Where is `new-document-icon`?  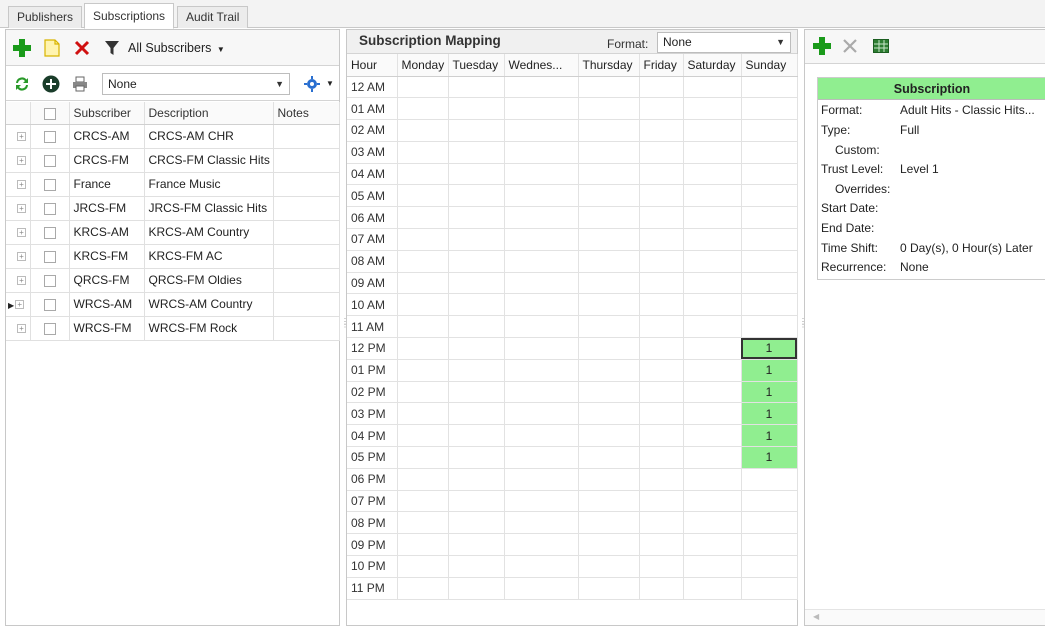 new-document-icon is located at coordinates (52, 48).